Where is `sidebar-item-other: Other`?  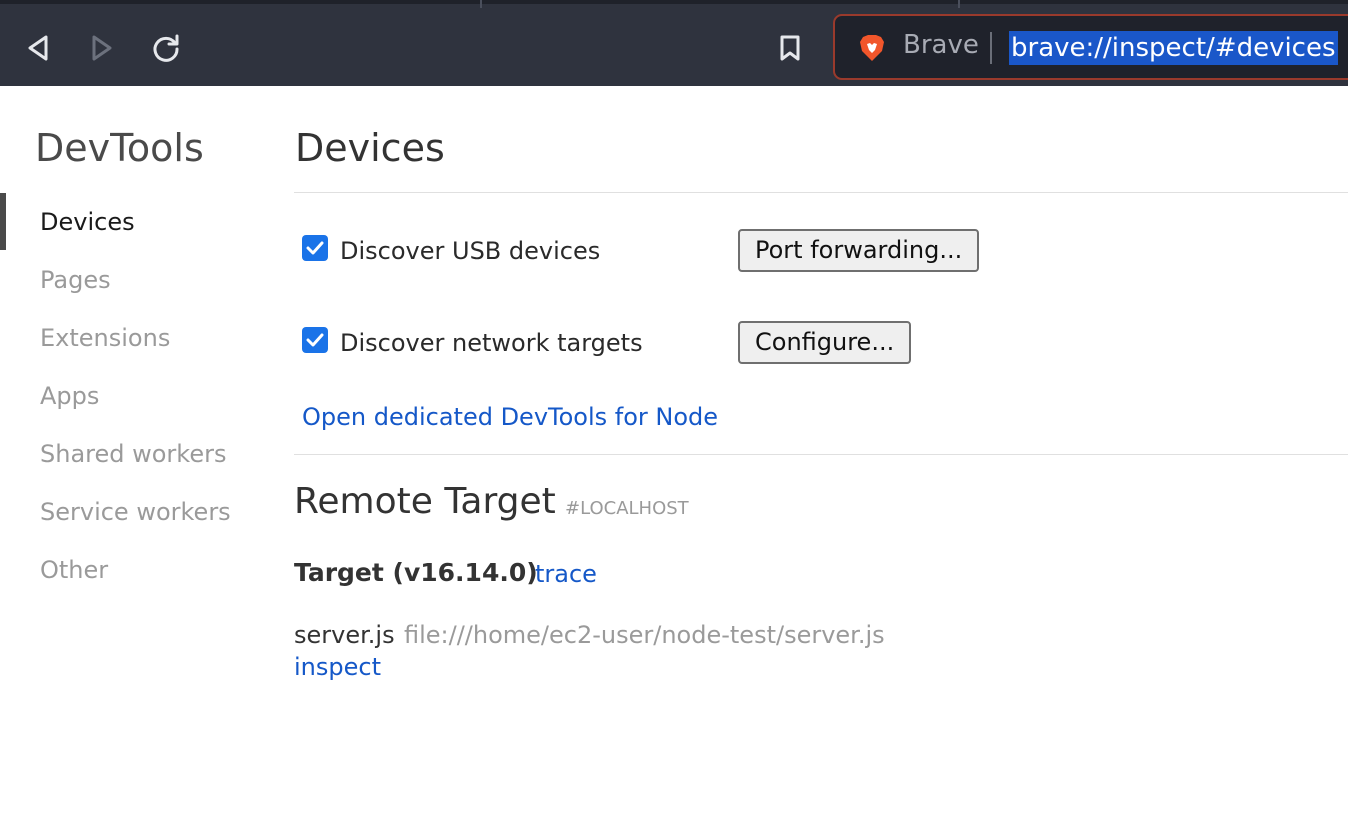 sidebar-item-other: Other is located at coordinates (74, 570).